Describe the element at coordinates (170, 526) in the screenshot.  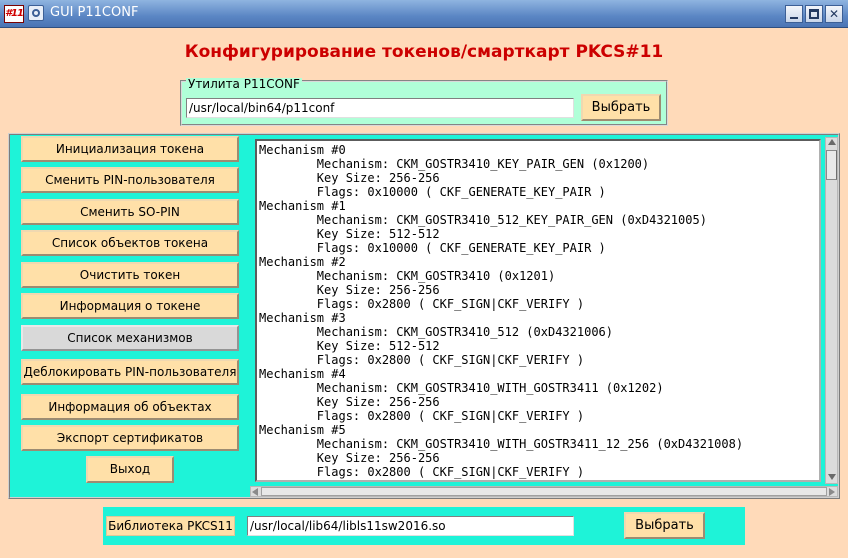
I see `library-label: Библиотека PKCS11` at that location.